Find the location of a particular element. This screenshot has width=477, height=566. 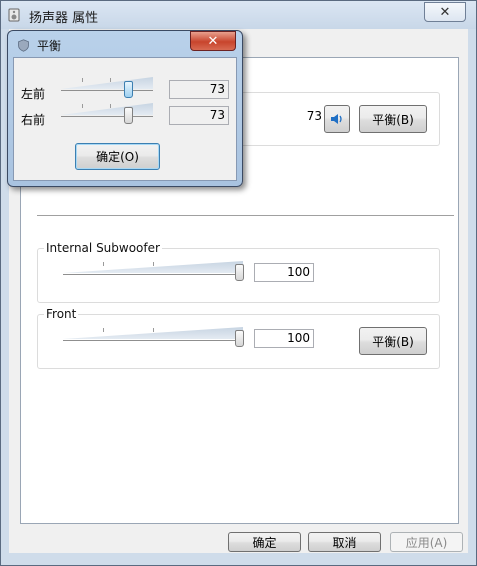

cancel-button: 取消 is located at coordinates (344, 542).